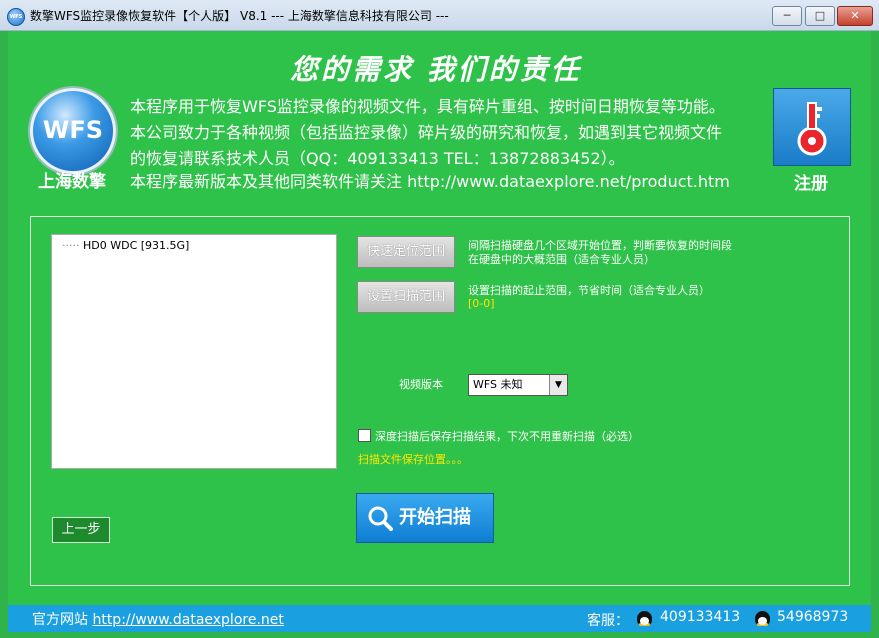 This screenshot has height=638, width=879. I want to click on company-name: 上海数擎, so click(72, 182).